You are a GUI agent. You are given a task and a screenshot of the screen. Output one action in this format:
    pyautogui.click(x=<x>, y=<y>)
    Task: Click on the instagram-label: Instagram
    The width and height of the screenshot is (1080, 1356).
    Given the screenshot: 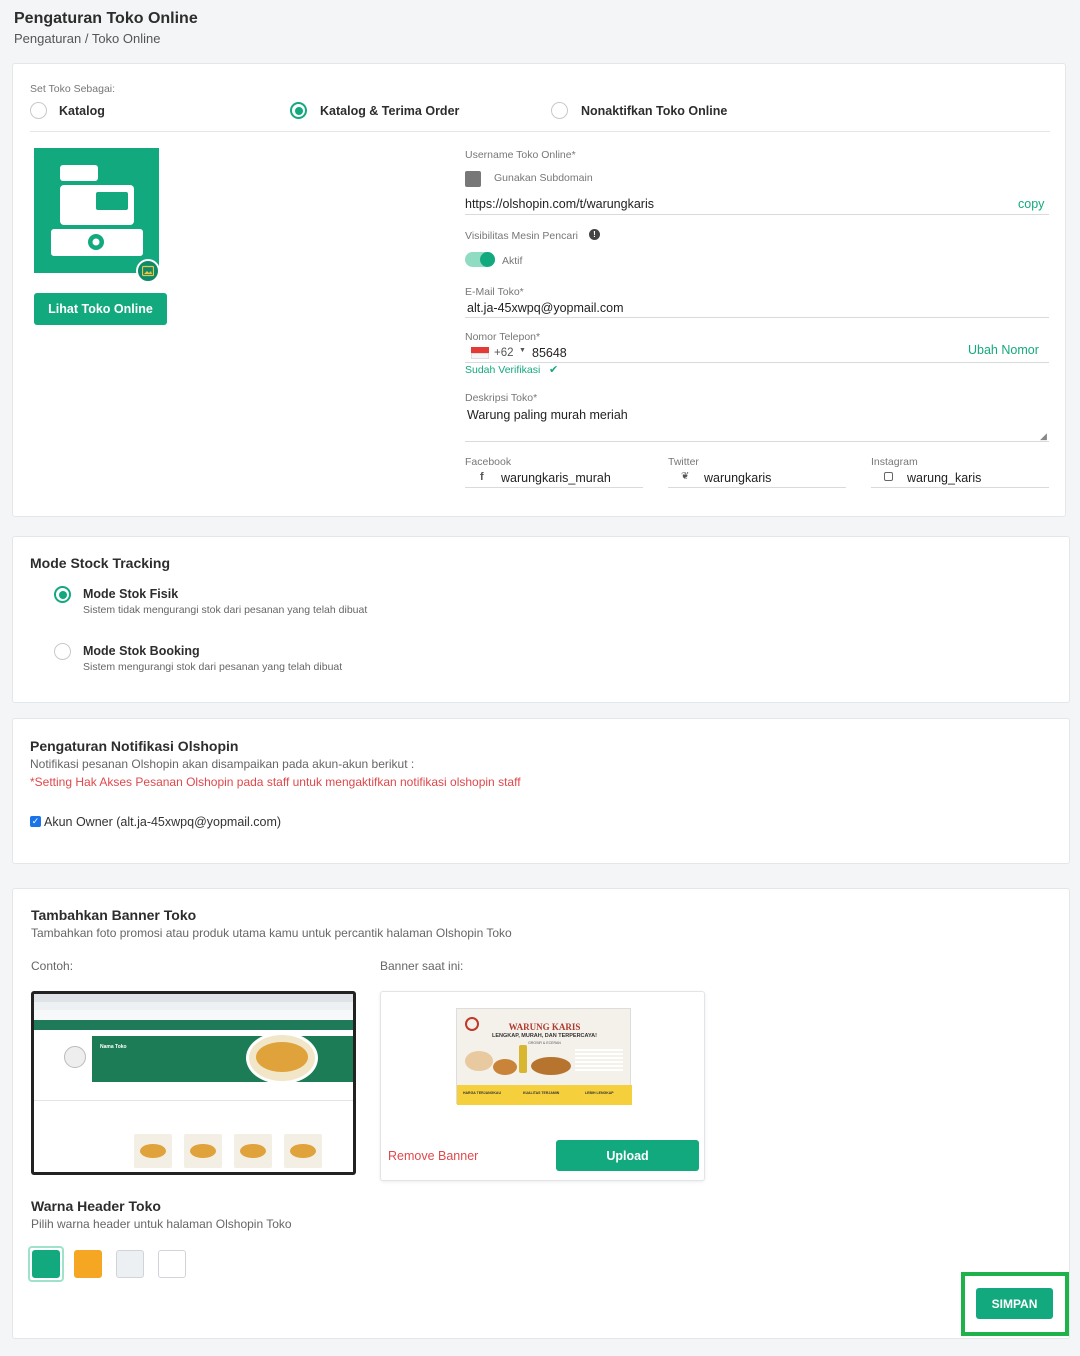 What is the action you would take?
    pyautogui.click(x=894, y=462)
    